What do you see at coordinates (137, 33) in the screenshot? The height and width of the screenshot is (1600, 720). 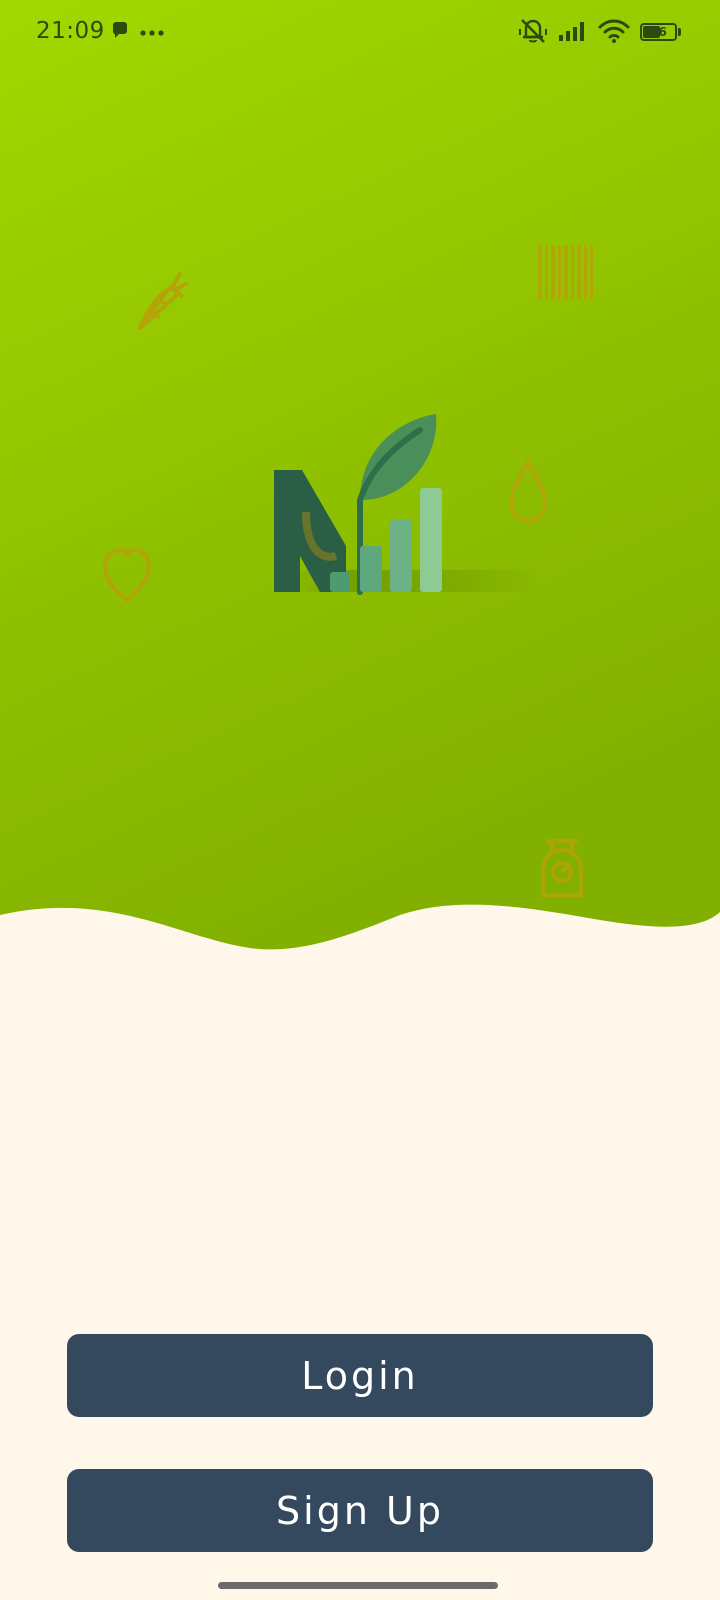 I see `status-left-icons` at bounding box center [137, 33].